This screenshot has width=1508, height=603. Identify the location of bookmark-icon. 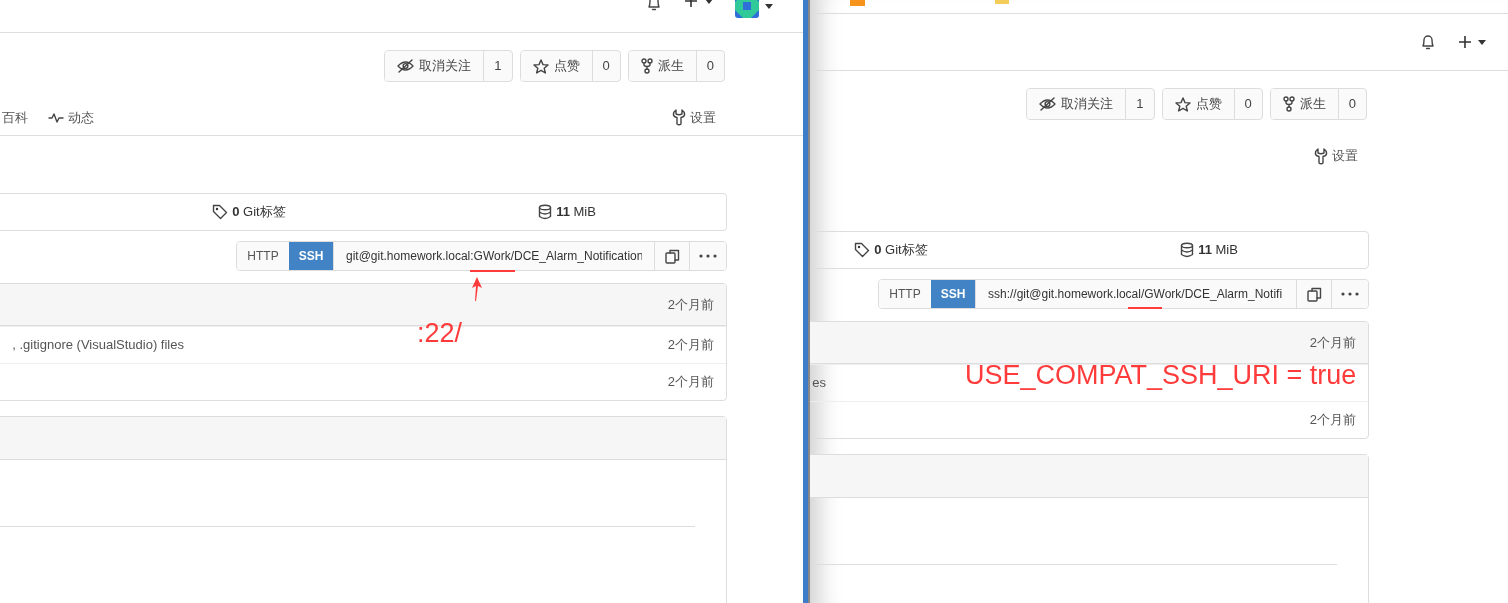
(857, 3).